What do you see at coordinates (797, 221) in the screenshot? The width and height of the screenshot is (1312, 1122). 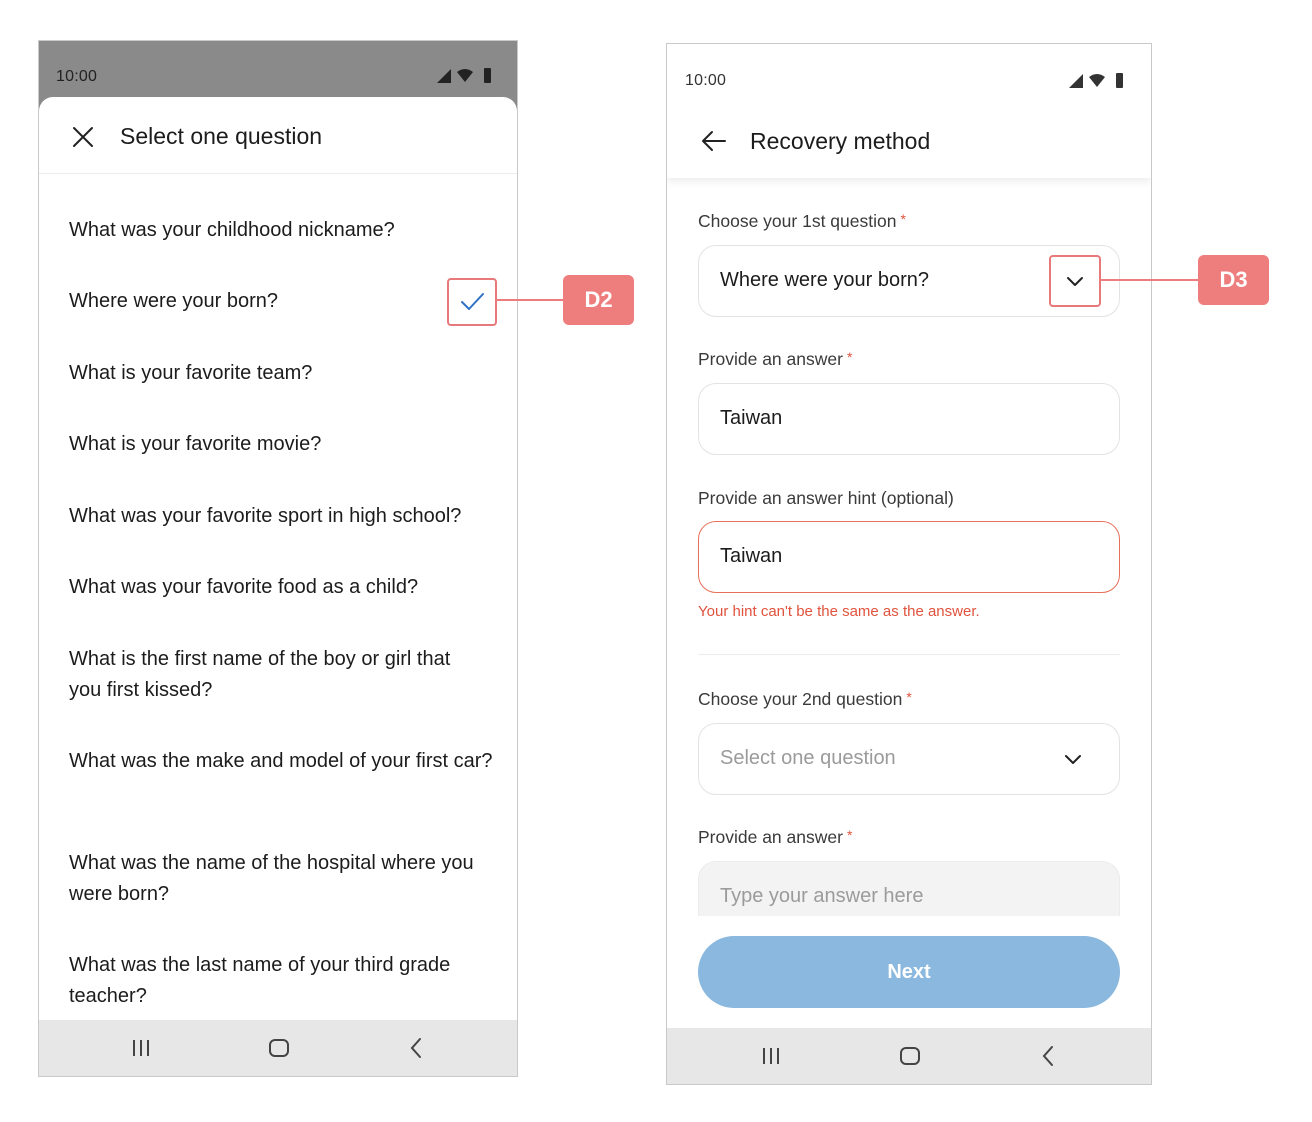 I see `q1-label-text: Choose your 1st question` at bounding box center [797, 221].